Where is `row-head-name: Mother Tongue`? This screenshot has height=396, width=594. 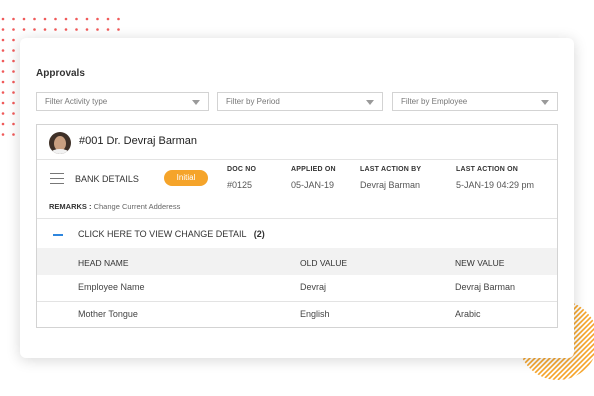 row-head-name: Mother Tongue is located at coordinates (108, 314).